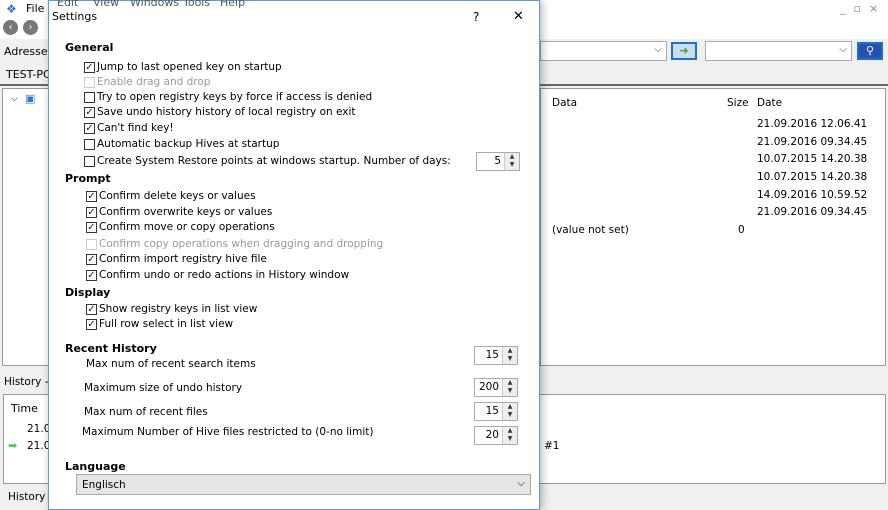  What do you see at coordinates (863, 8) in the screenshot?
I see `window-controls: _▫×` at bounding box center [863, 8].